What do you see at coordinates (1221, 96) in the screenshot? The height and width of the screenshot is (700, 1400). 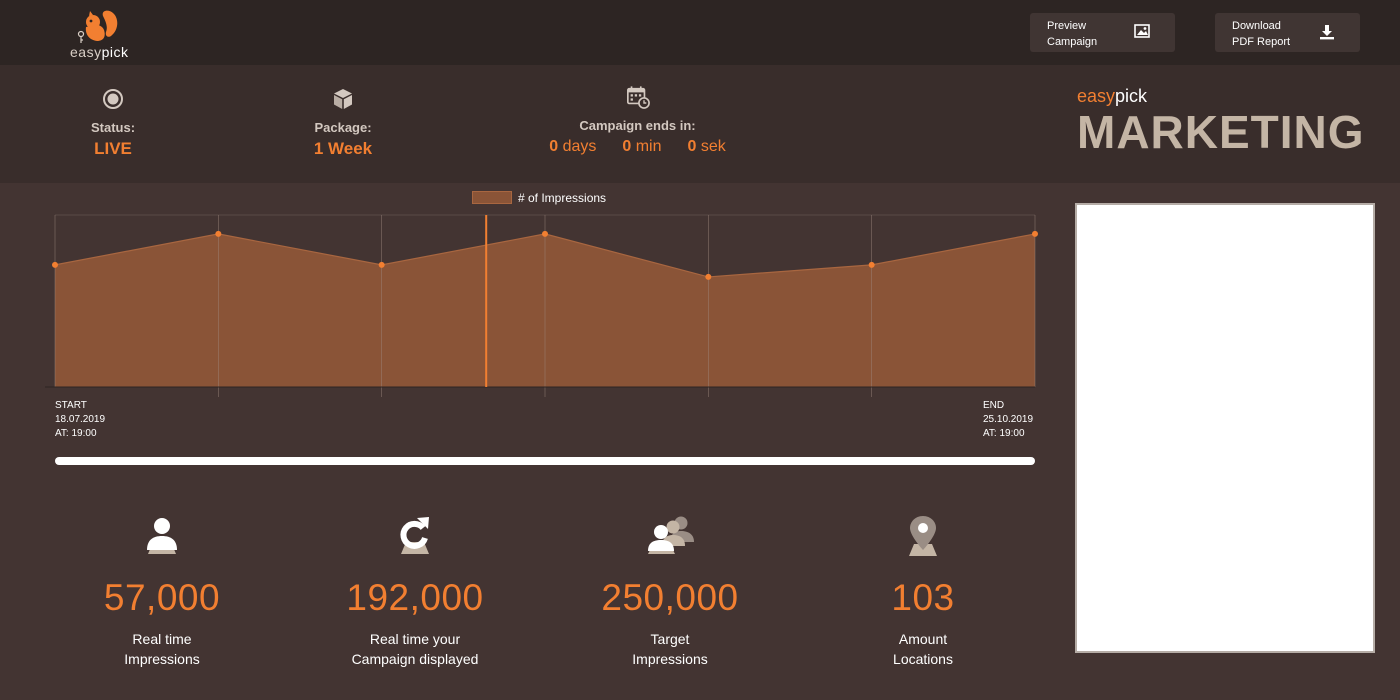 I see `brand-small: easypick` at bounding box center [1221, 96].